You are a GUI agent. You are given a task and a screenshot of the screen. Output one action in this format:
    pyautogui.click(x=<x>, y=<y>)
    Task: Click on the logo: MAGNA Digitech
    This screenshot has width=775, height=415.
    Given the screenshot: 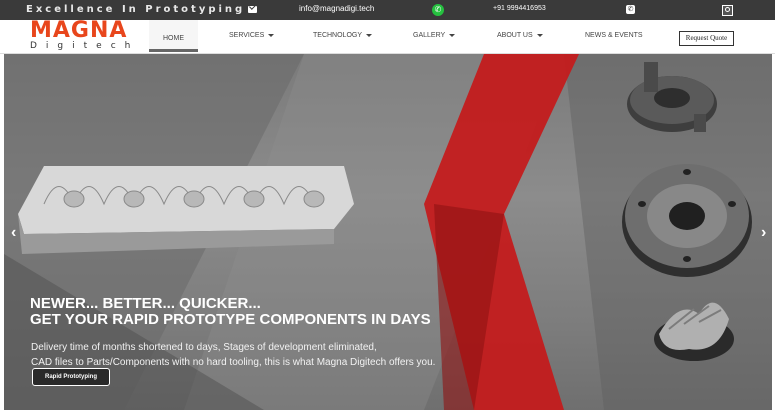 What is the action you would take?
    pyautogui.click(x=80, y=35)
    